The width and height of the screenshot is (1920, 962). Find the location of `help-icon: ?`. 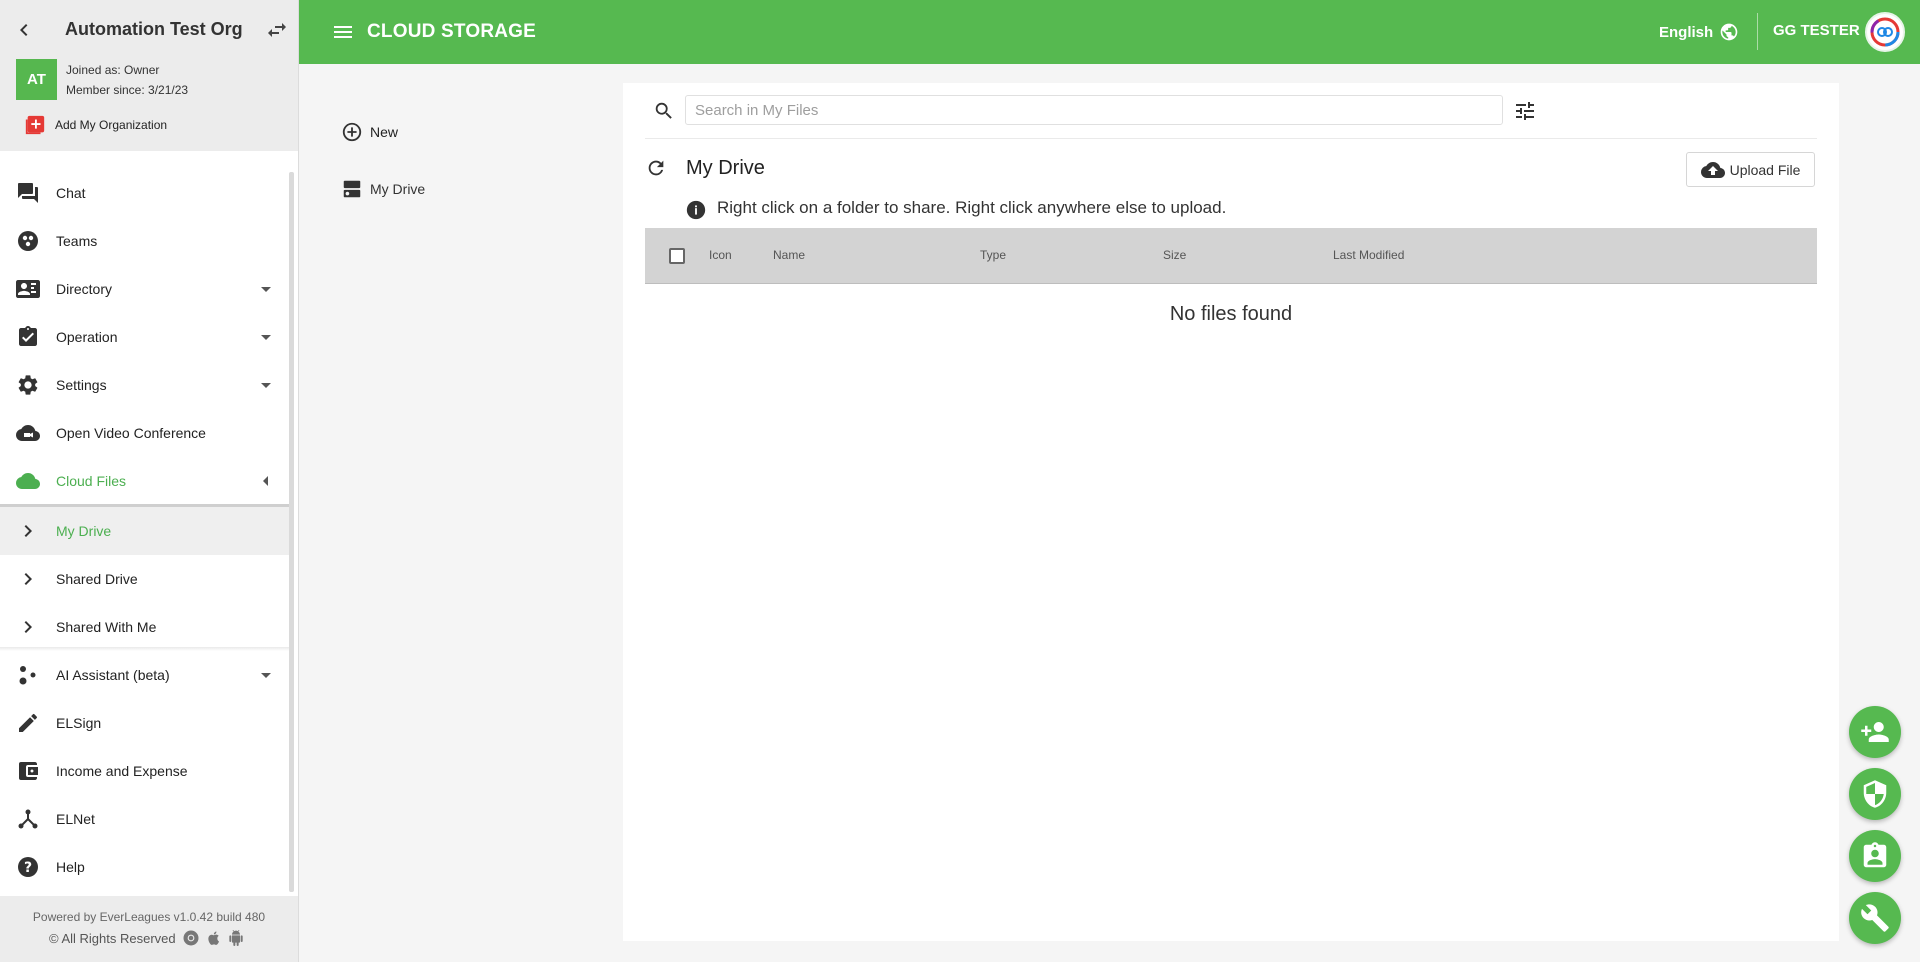

help-icon: ? is located at coordinates (28, 867).